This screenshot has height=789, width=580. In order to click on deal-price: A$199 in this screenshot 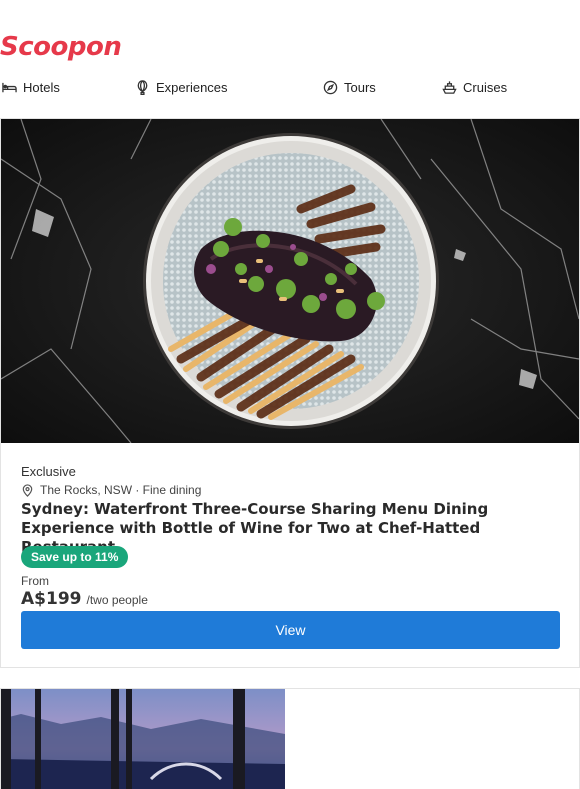, I will do `click(51, 599)`.